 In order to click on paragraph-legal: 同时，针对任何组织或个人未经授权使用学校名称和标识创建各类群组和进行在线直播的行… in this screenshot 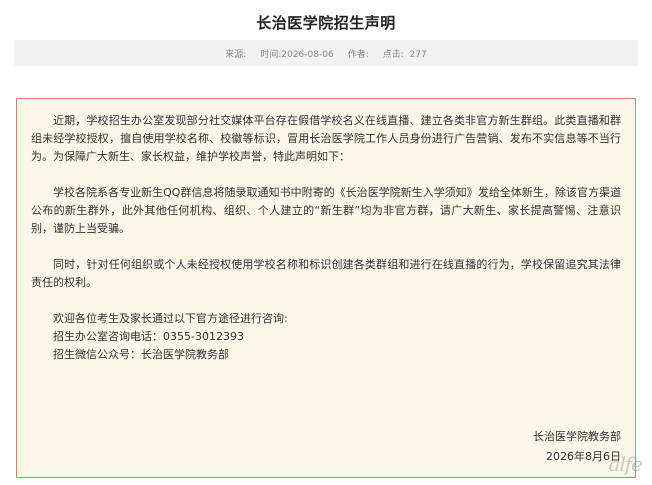, I will do `click(326, 273)`.